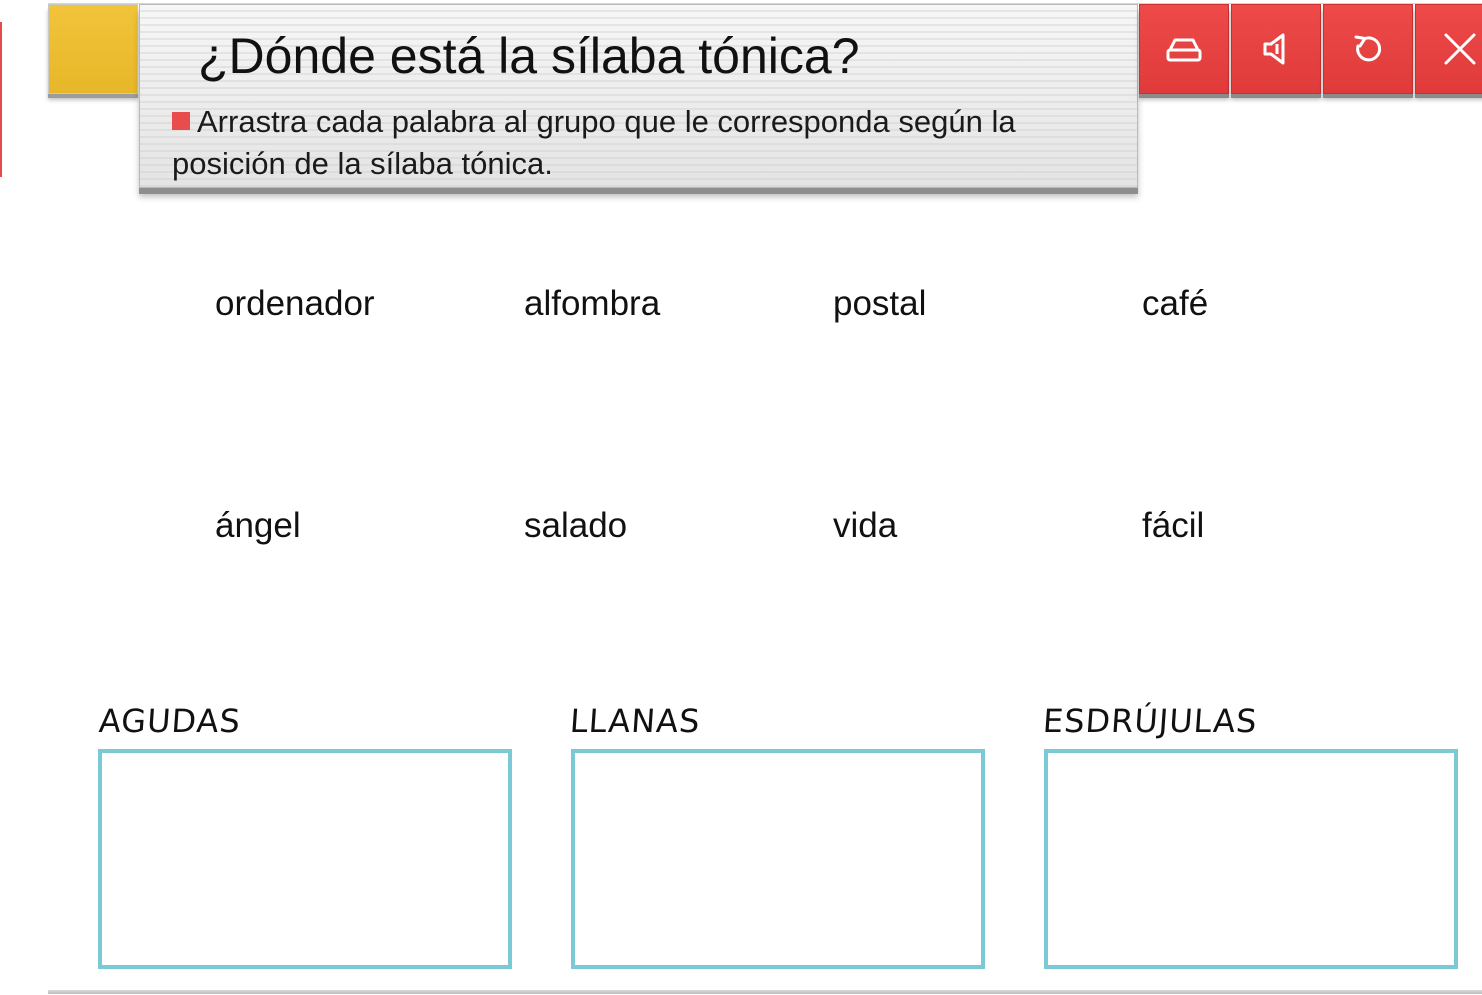  Describe the element at coordinates (181, 121) in the screenshot. I see `bullet-square-icon` at that location.